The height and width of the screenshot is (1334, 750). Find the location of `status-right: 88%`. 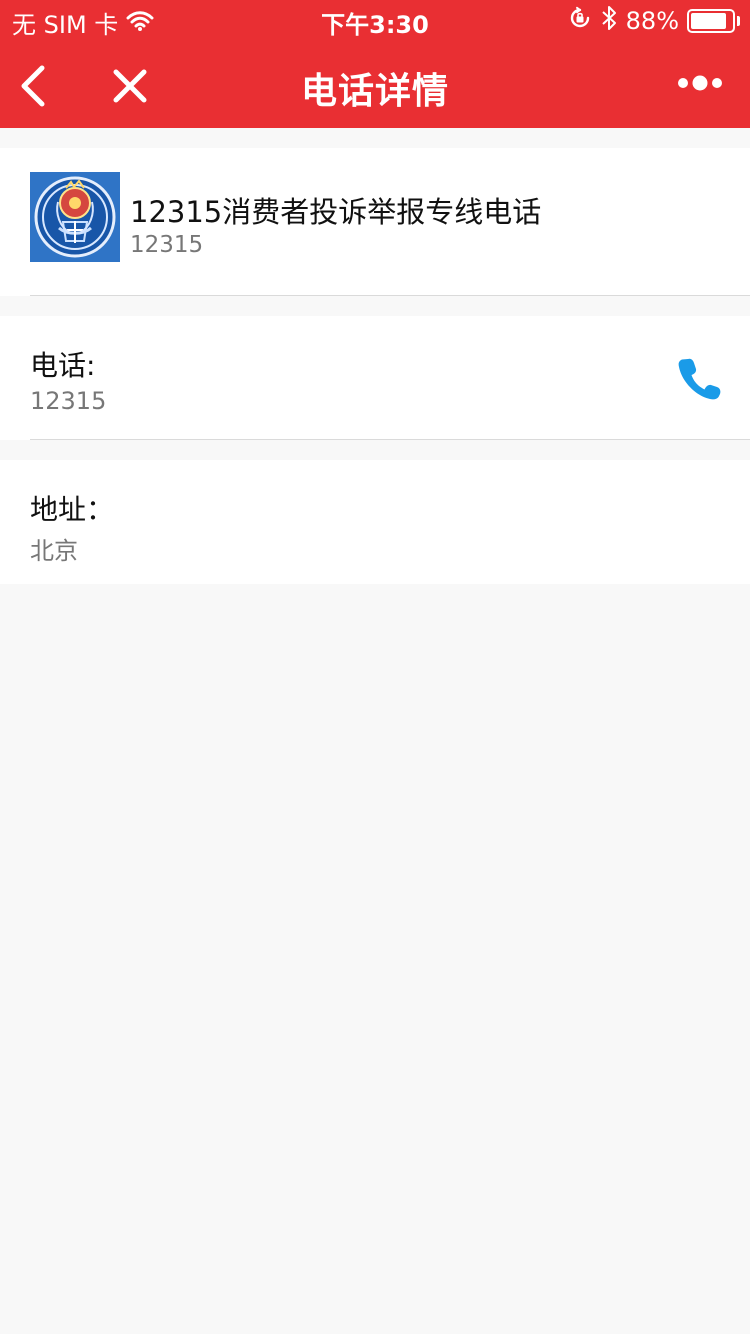

status-right: 88% is located at coordinates (654, 21).